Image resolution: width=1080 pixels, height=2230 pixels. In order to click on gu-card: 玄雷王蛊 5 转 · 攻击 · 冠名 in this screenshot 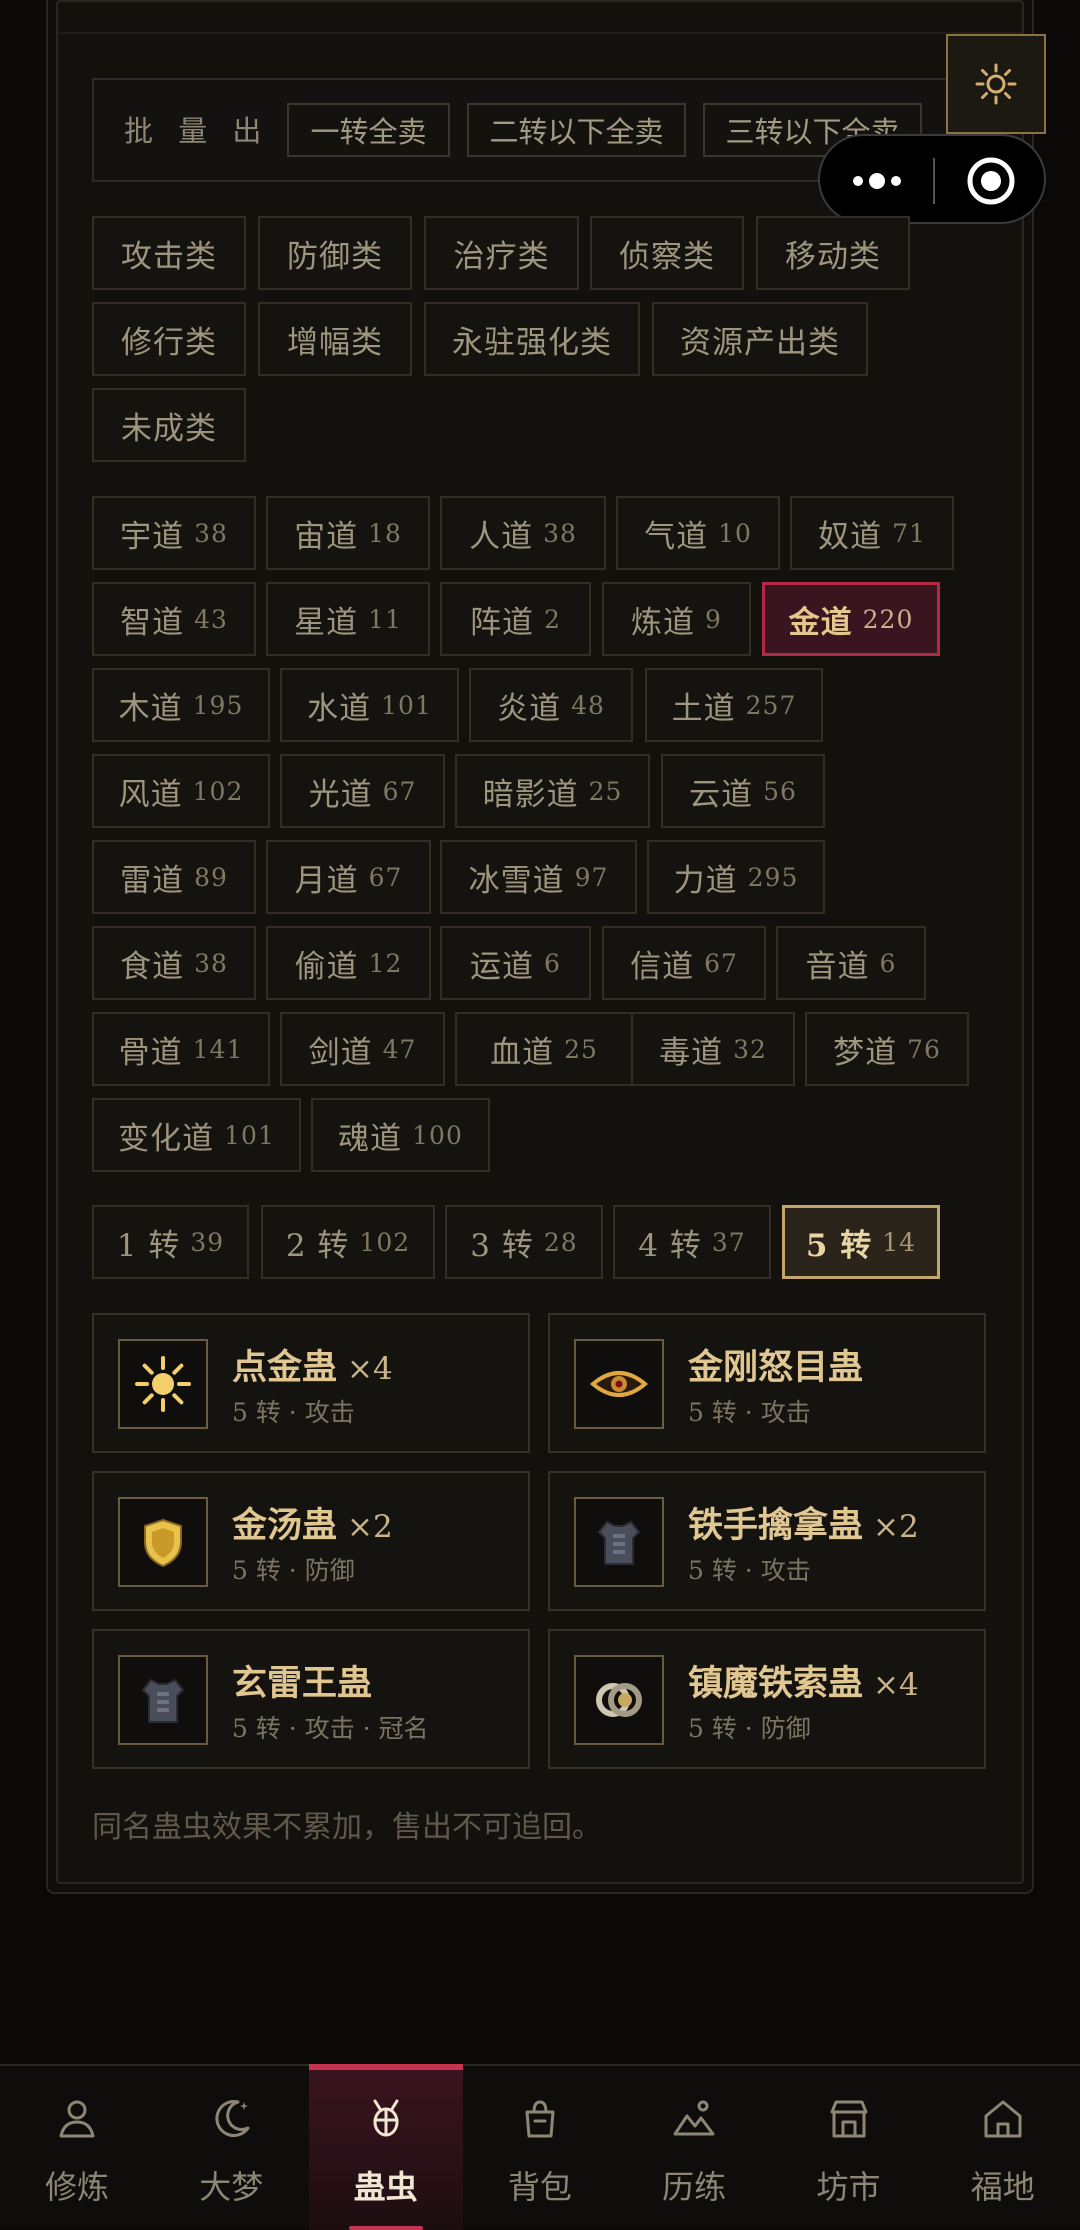, I will do `click(311, 1699)`.